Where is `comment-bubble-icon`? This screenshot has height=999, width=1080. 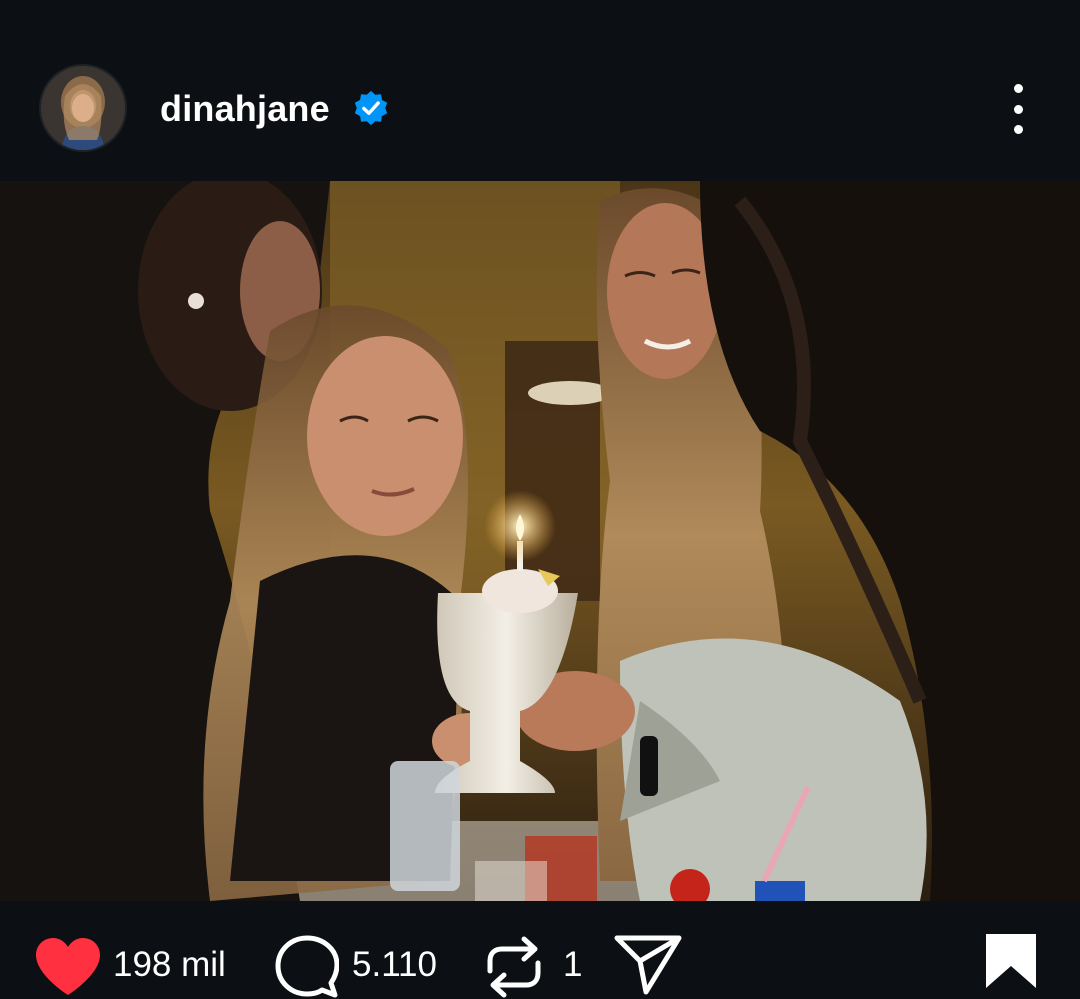 comment-bubble-icon is located at coordinates (307, 966).